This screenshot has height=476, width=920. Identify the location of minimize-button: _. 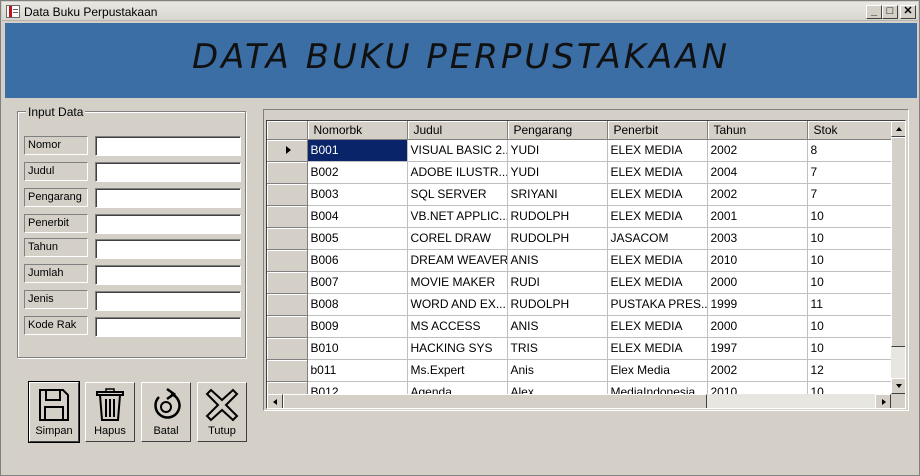
(874, 12).